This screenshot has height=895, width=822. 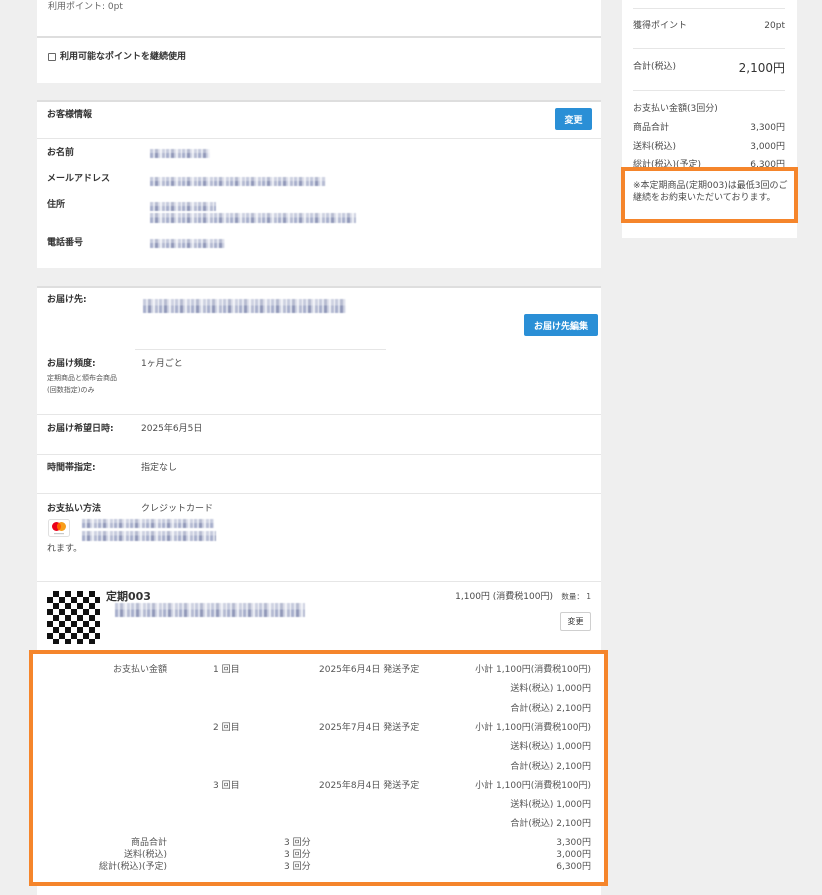 I want to click on schedule-label: お支払い金額, so click(x=139, y=670).